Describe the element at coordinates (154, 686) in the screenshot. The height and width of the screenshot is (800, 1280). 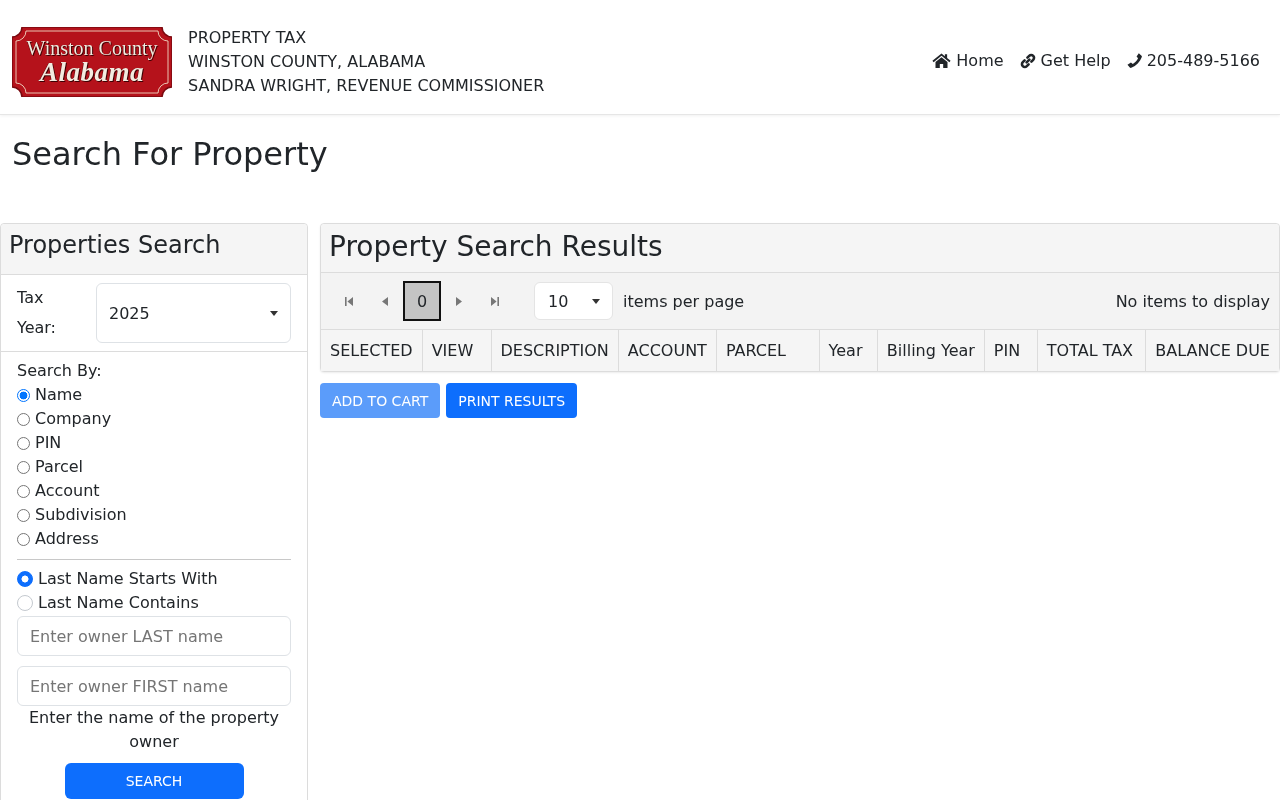
I see `input-field: Enter owner FIRST name` at that location.